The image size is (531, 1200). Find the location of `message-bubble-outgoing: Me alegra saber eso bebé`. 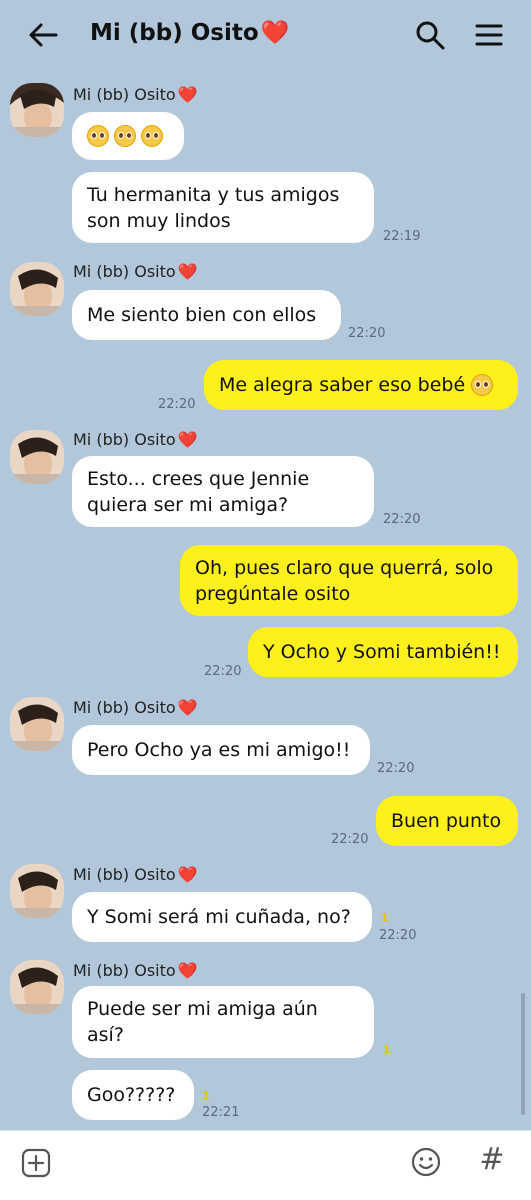

message-bubble-outgoing: Me alegra saber eso bebé is located at coordinates (361, 385).